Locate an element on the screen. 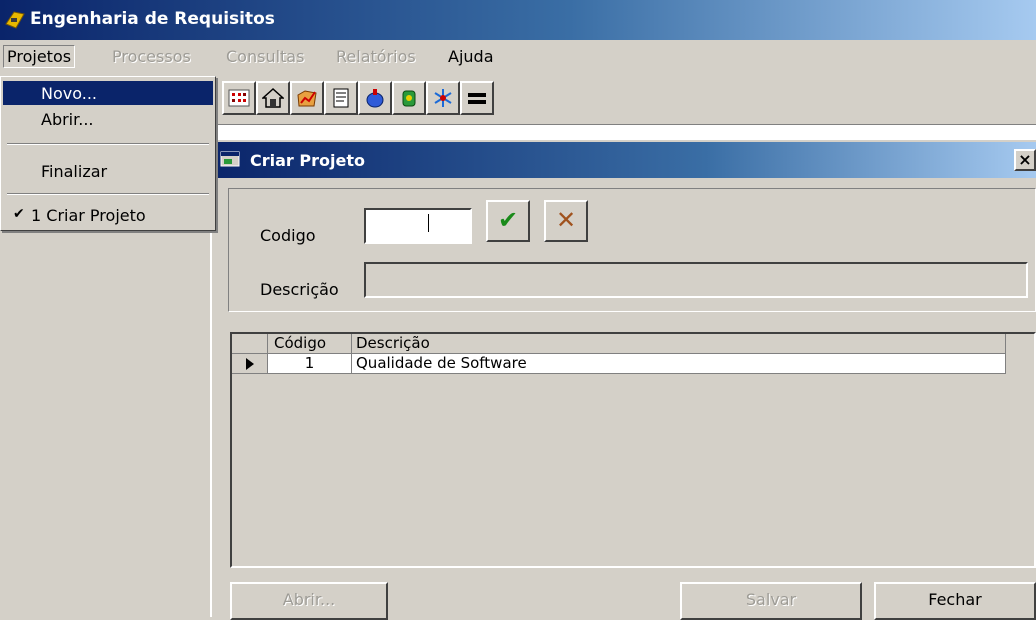  menu-item-finalizar: Finalizar is located at coordinates (108, 171).